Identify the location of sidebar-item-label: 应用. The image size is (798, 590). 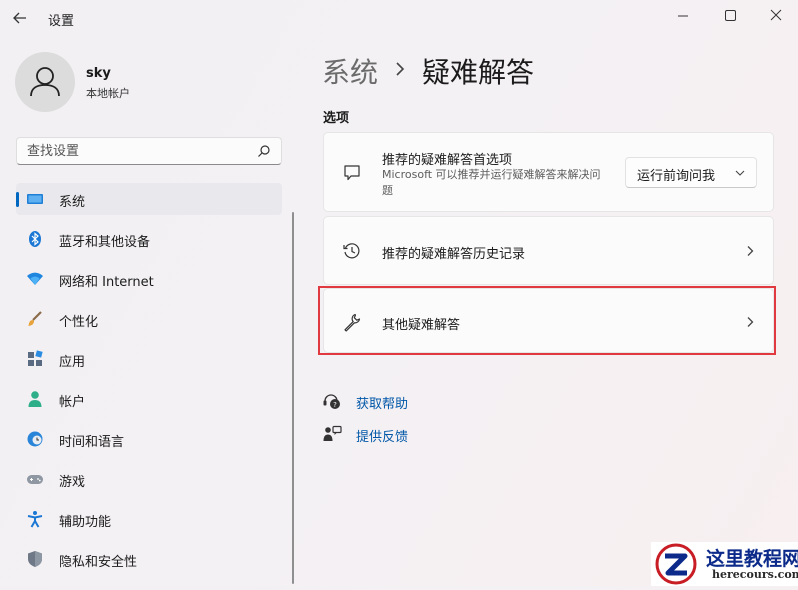
(72, 362).